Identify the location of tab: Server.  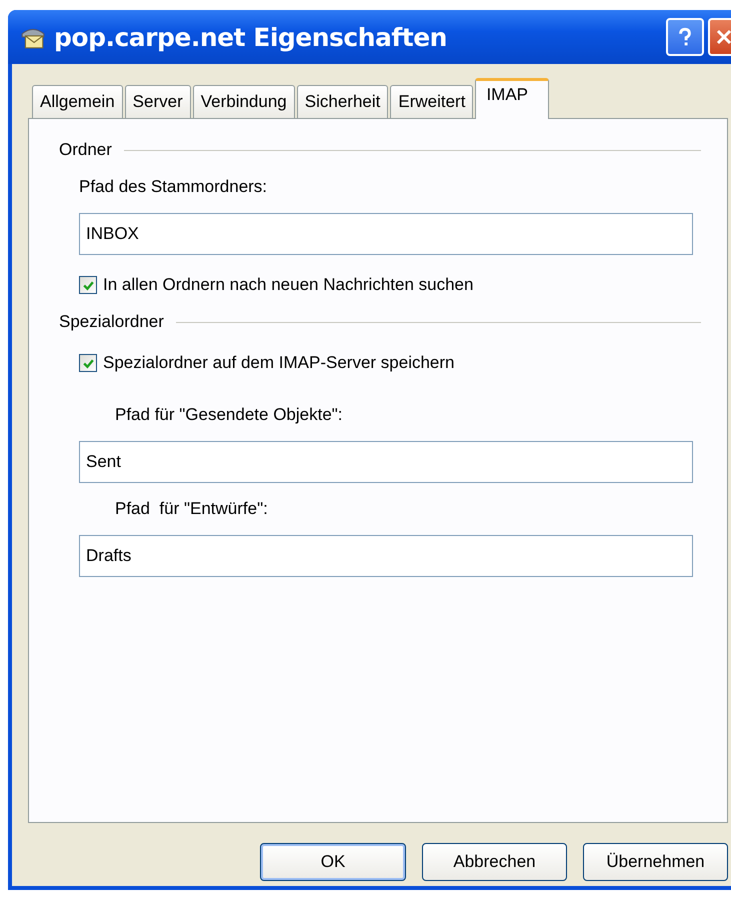
(157, 101).